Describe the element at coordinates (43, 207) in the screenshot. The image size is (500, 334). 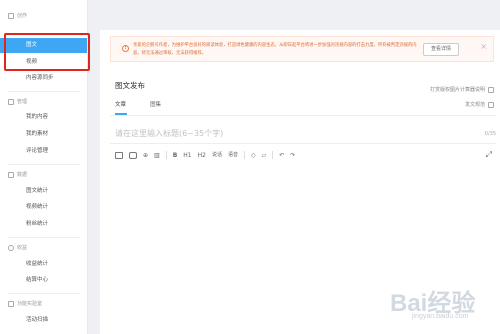
I see `sidebar-item-video-stats: 视频统计` at that location.